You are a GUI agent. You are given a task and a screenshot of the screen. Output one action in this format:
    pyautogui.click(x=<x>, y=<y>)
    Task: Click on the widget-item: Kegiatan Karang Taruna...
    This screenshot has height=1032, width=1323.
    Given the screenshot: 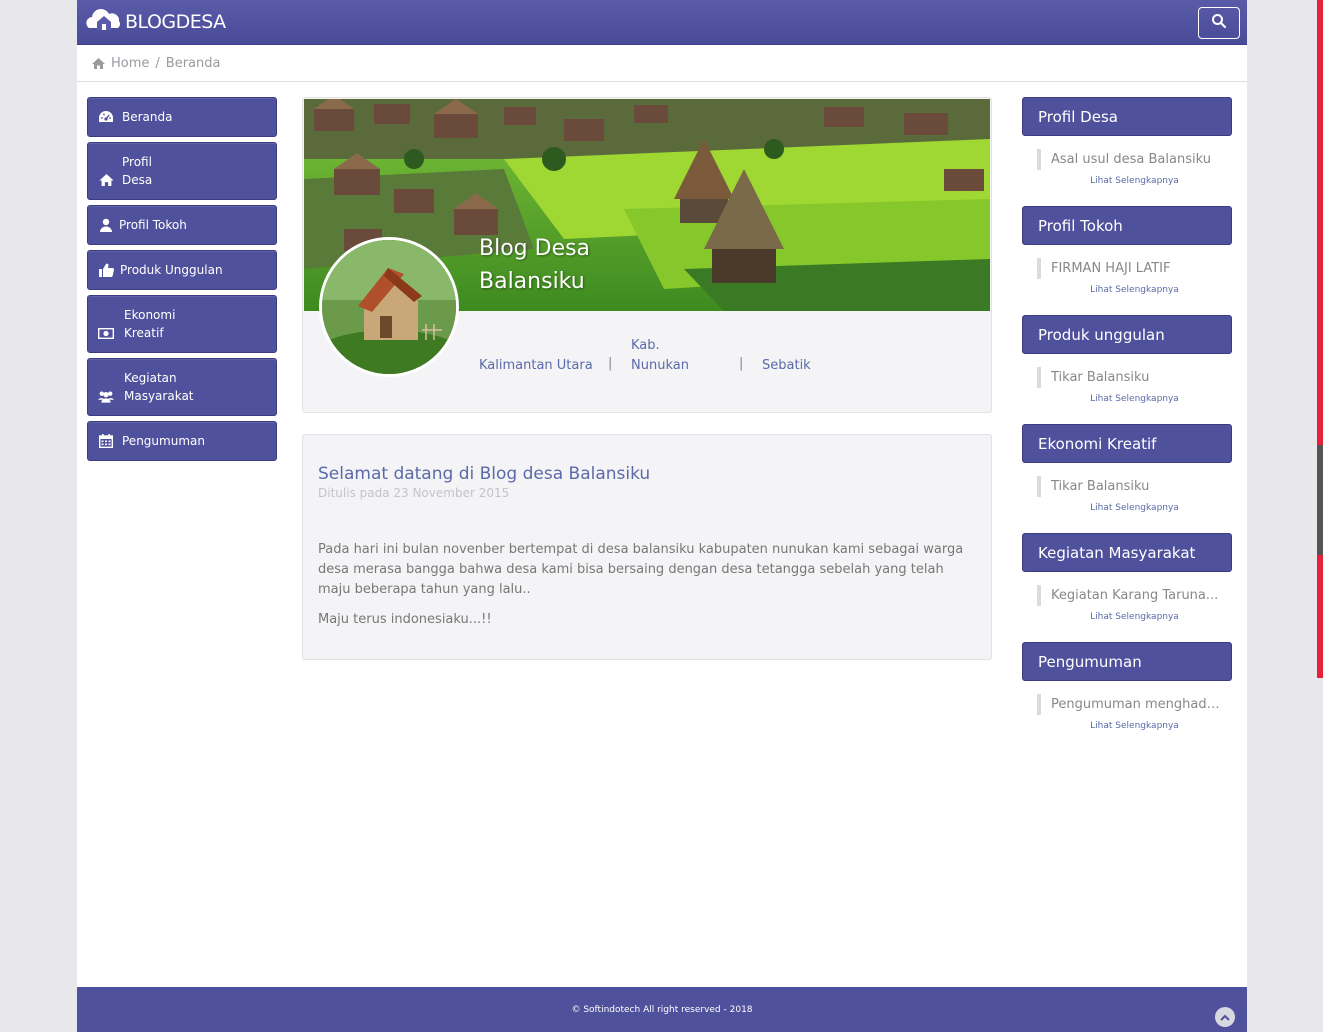 What is the action you would take?
    pyautogui.click(x=1129, y=595)
    